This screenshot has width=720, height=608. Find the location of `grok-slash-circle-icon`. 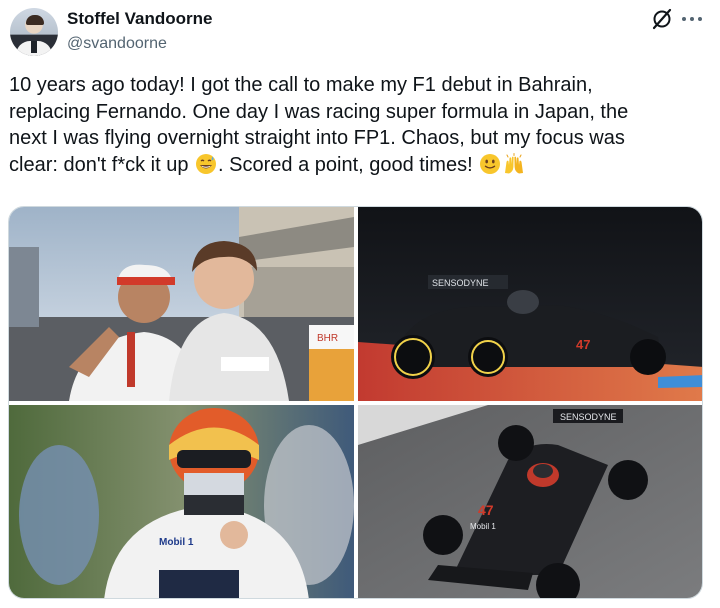

grok-slash-circle-icon is located at coordinates (662, 19).